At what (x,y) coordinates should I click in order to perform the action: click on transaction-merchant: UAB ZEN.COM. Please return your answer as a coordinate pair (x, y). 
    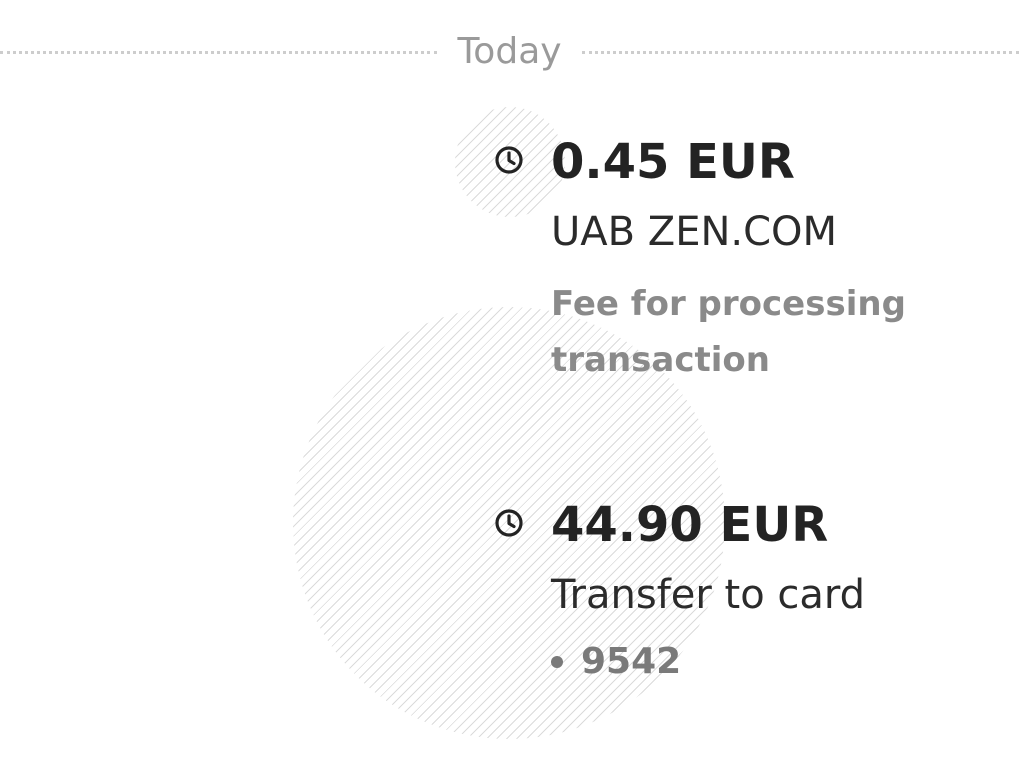
    Looking at the image, I should click on (694, 232).